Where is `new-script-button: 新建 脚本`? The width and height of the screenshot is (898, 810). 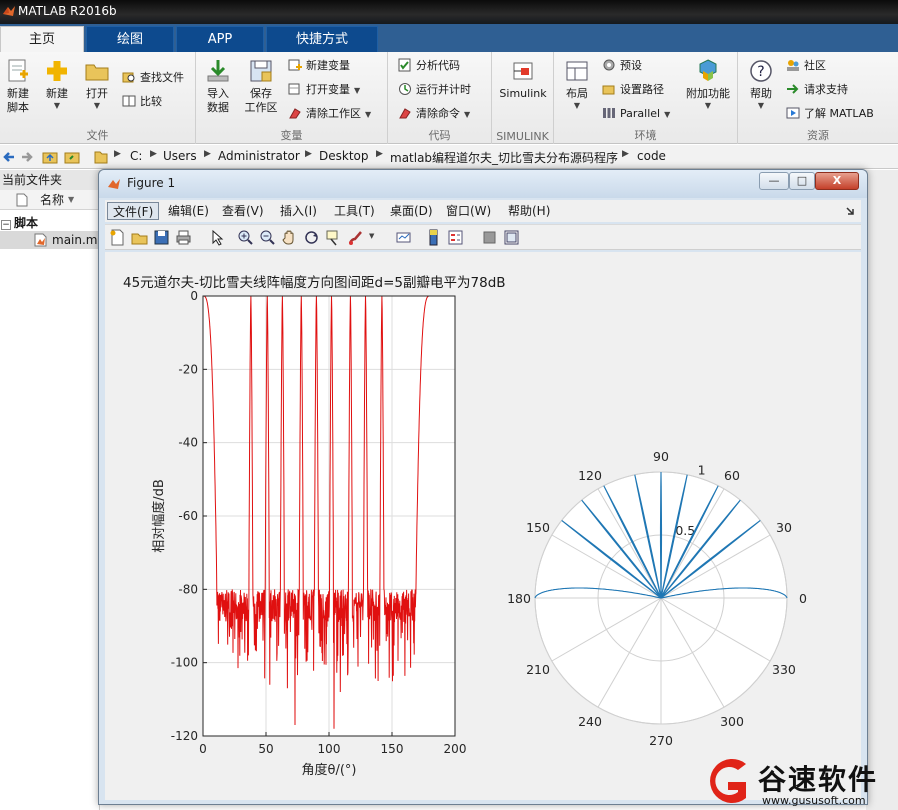 new-script-button: 新建 脚本 is located at coordinates (18, 86).